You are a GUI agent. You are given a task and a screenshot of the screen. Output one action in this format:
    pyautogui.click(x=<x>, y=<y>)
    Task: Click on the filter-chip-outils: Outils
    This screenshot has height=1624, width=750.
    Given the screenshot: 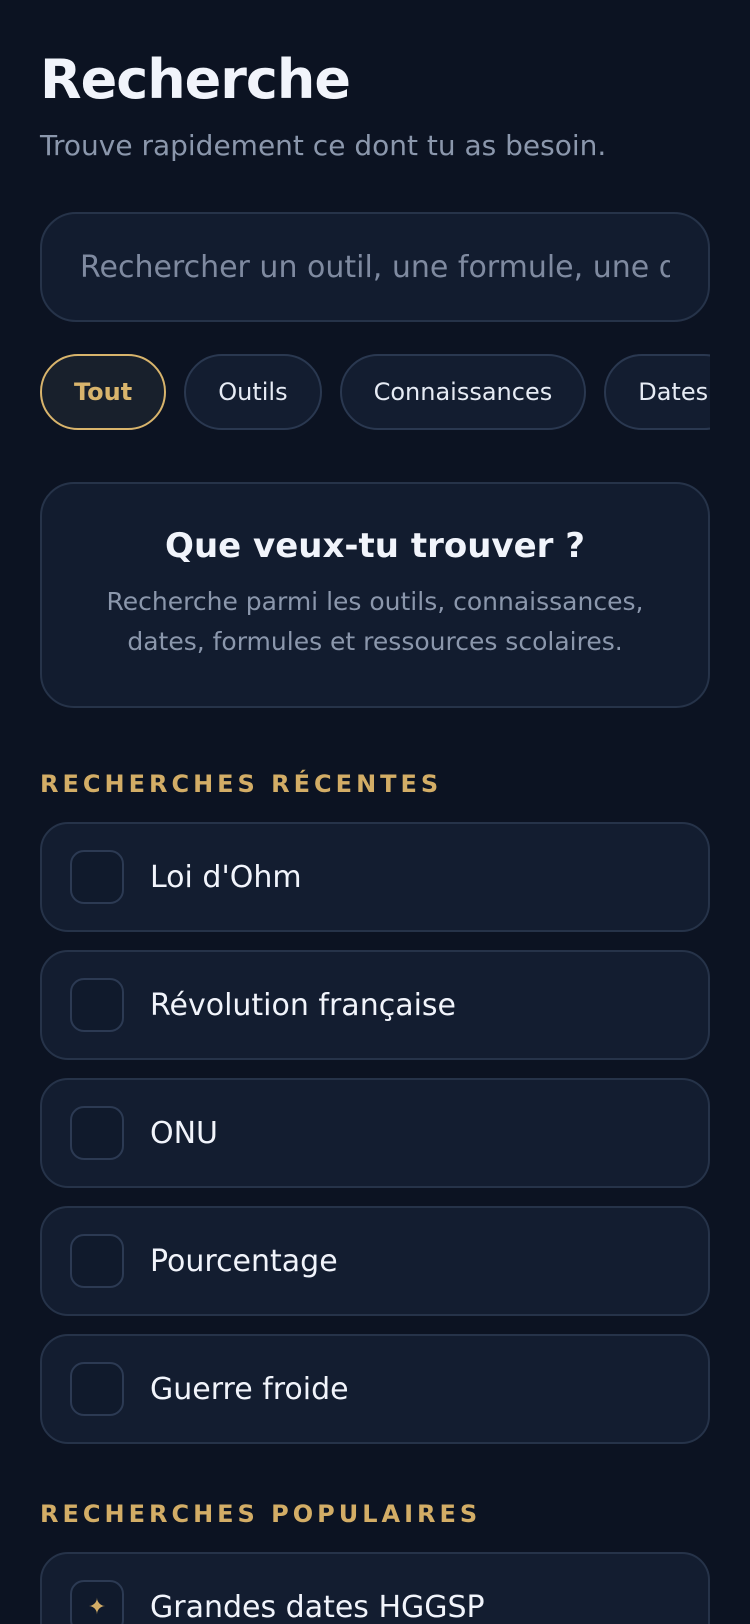 What is the action you would take?
    pyautogui.click(x=253, y=392)
    